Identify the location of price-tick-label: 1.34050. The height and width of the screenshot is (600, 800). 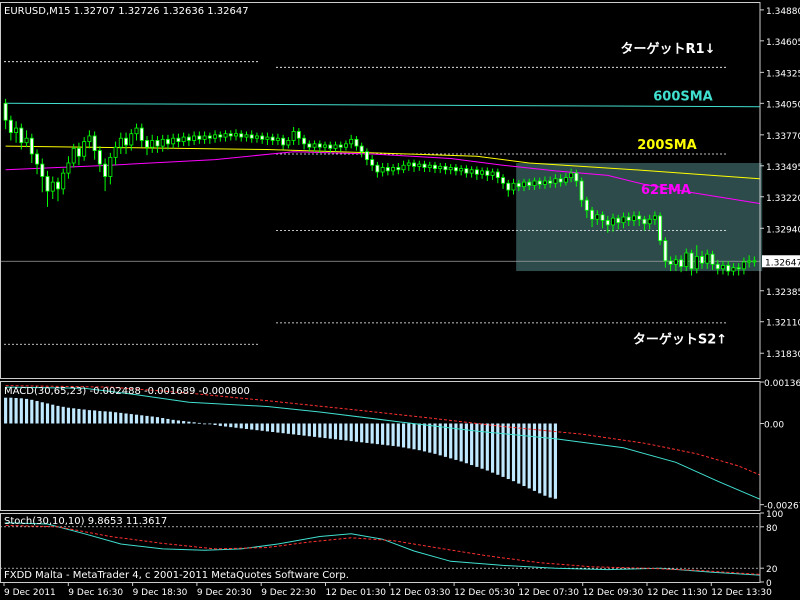
(783, 105).